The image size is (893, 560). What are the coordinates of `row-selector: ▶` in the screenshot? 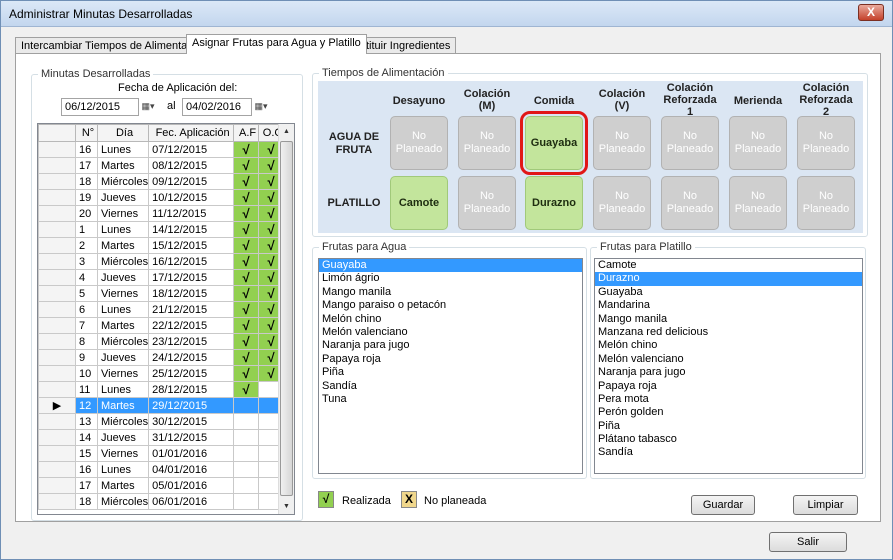 It's located at (57, 405).